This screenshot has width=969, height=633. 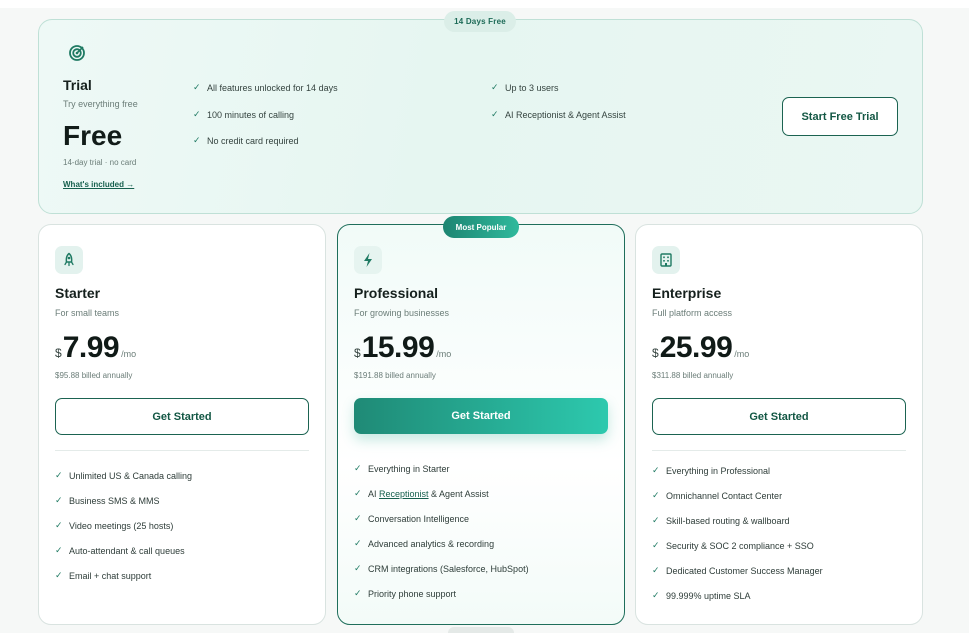 What do you see at coordinates (696, 347) in the screenshot?
I see `price-amount: 25.99` at bounding box center [696, 347].